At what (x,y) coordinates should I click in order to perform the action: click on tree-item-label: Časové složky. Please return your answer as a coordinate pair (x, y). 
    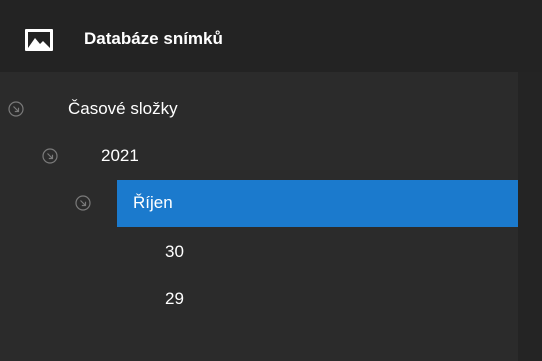
    Looking at the image, I should click on (123, 108).